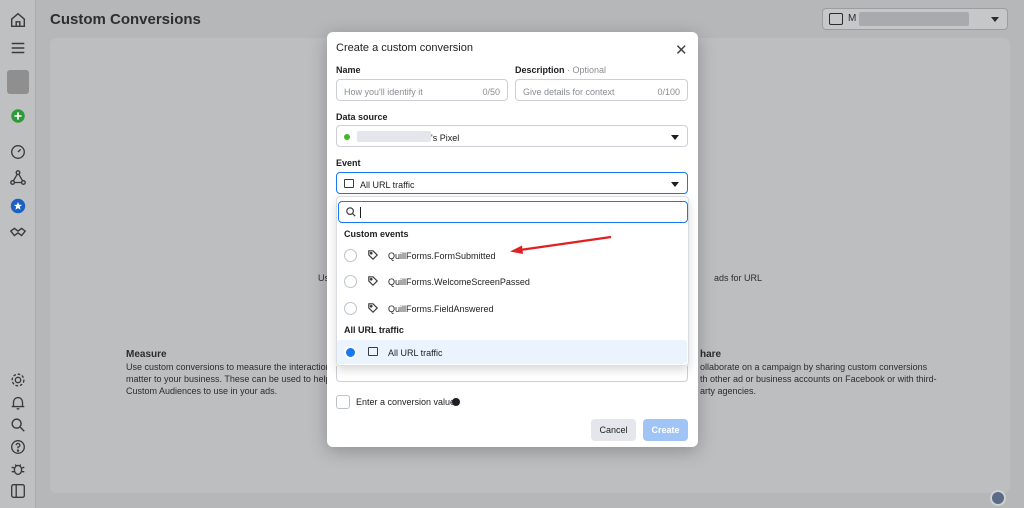 This screenshot has width=1024, height=508. Describe the element at coordinates (445, 138) in the screenshot. I see `data-source-value: 's Pixel` at that location.